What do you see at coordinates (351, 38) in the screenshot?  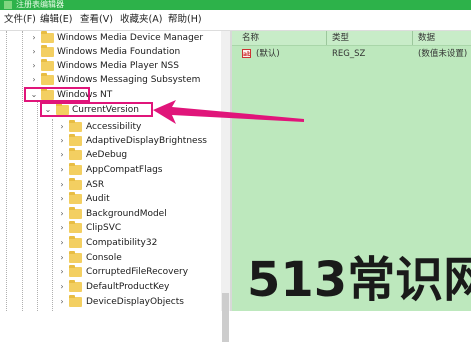 I see `values-header: 名称 类型 数据` at bounding box center [351, 38].